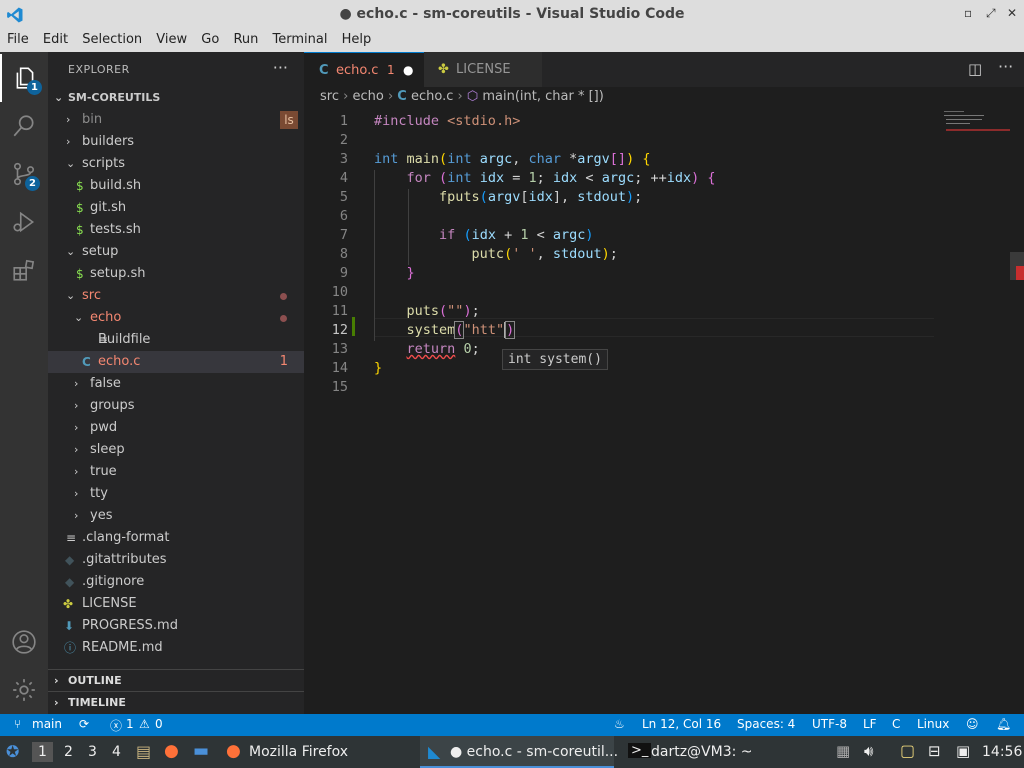  What do you see at coordinates (176, 274) in the screenshot?
I see `tree-item-setup-sh: $ setup.sh` at bounding box center [176, 274].